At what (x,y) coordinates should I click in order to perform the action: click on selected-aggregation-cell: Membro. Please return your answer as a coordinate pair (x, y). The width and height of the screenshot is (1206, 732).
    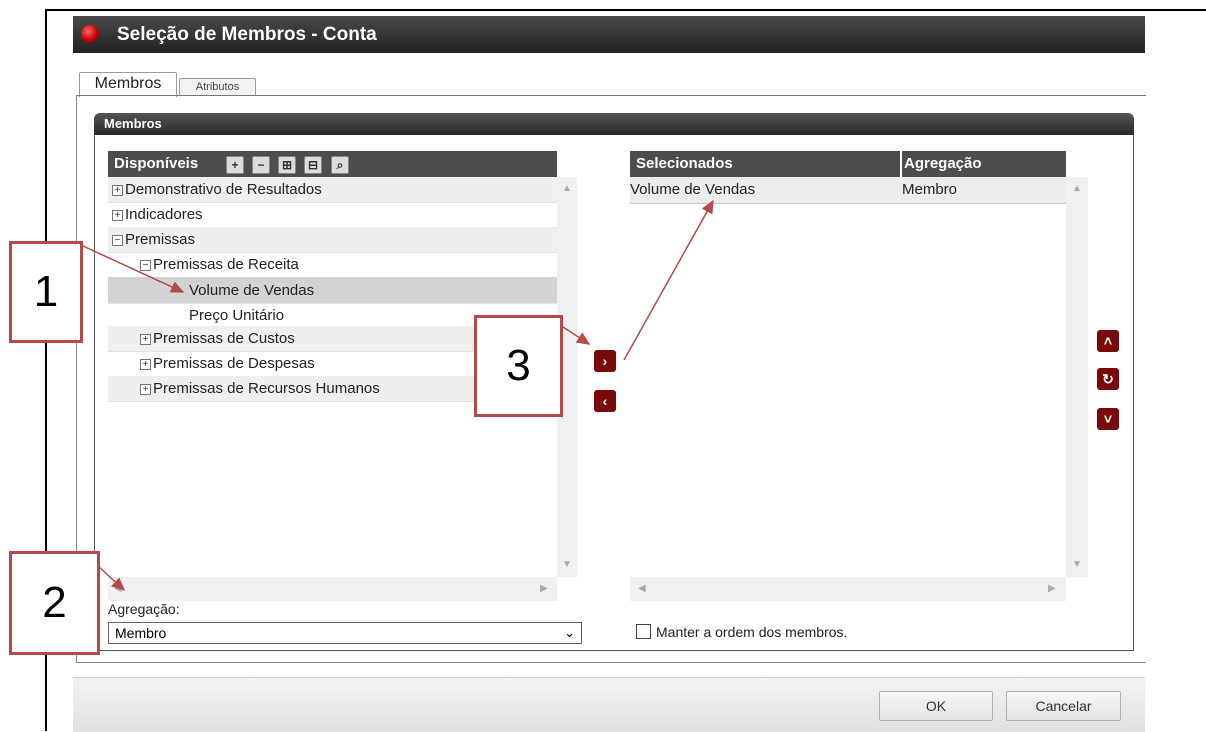
    Looking at the image, I should click on (930, 189).